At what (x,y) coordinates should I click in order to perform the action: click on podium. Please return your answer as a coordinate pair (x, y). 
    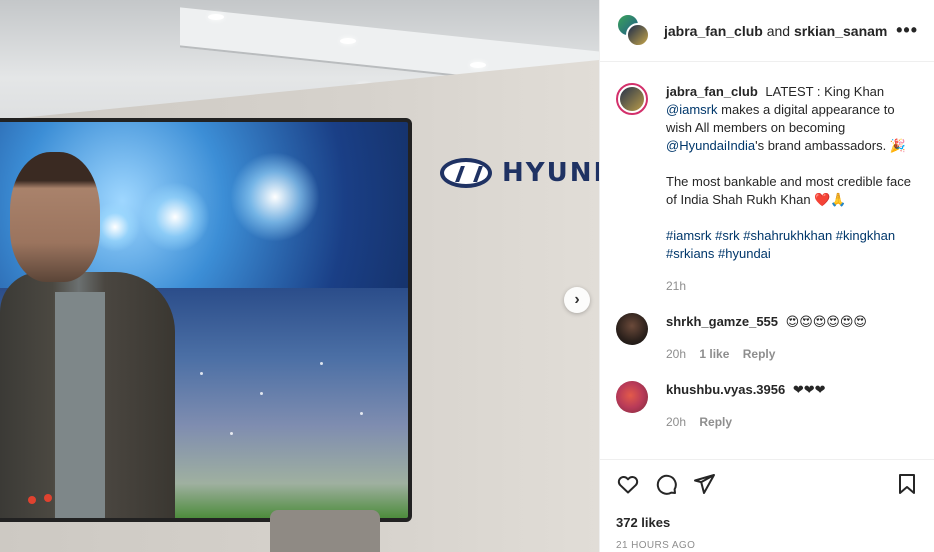
    Looking at the image, I should click on (325, 531).